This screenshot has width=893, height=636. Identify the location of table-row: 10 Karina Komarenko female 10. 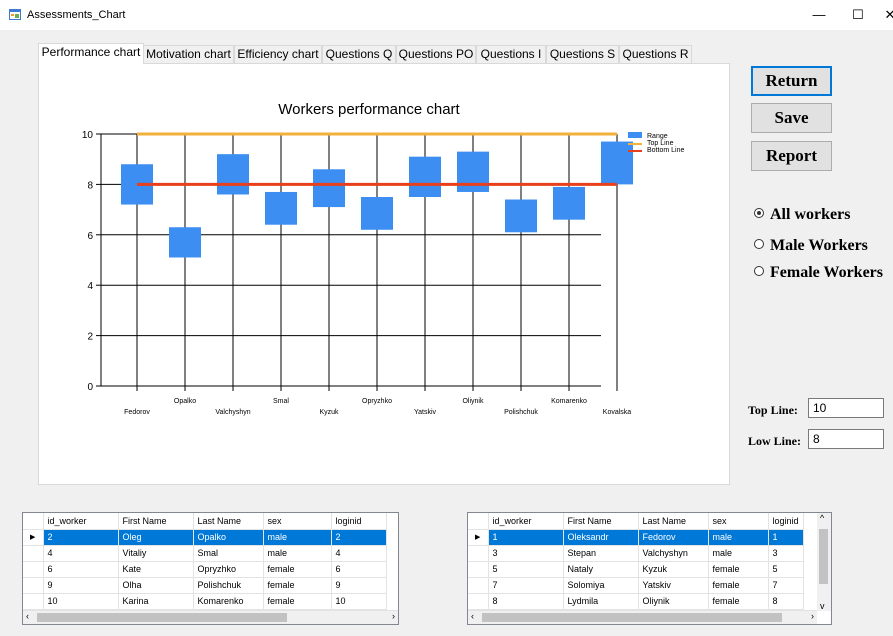
(205, 601).